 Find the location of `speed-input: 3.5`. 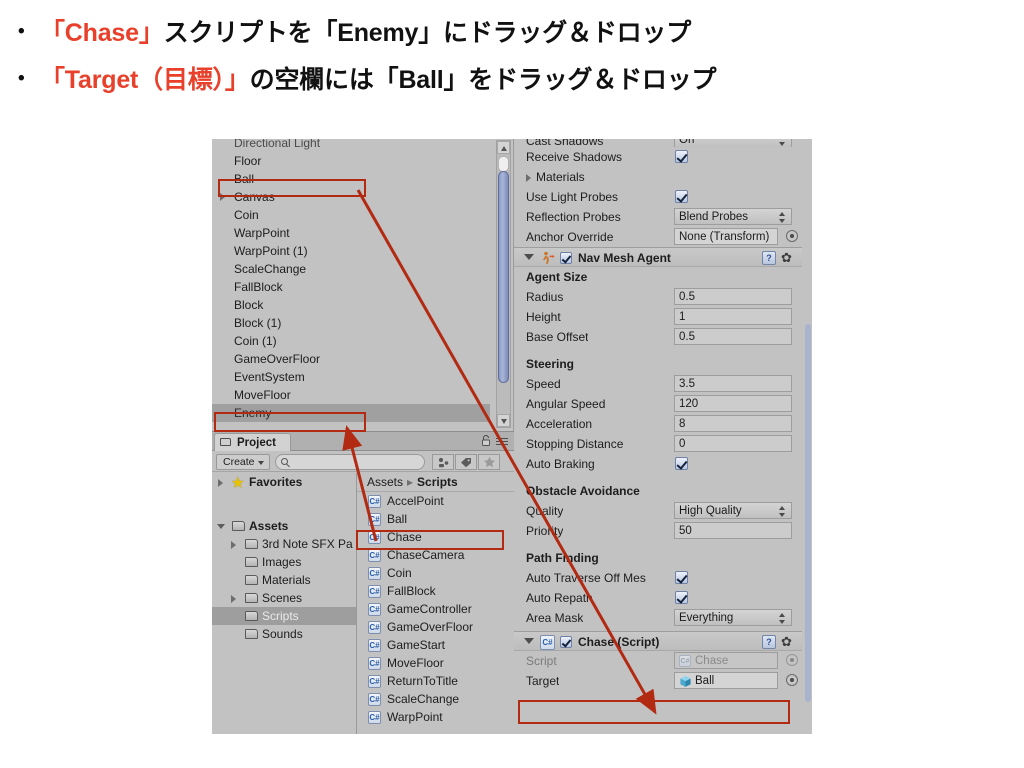

speed-input: 3.5 is located at coordinates (733, 383).